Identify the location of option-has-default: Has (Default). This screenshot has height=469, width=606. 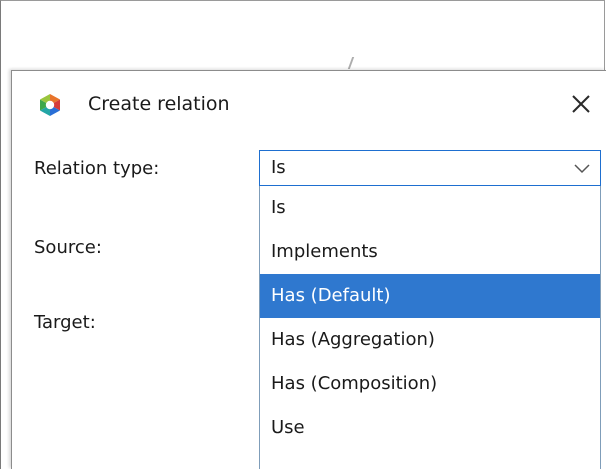
(430, 296).